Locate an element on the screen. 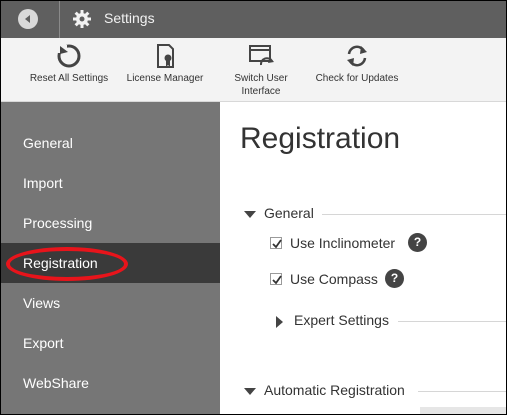  sidebar-item-processing: Processing is located at coordinates (110, 223).